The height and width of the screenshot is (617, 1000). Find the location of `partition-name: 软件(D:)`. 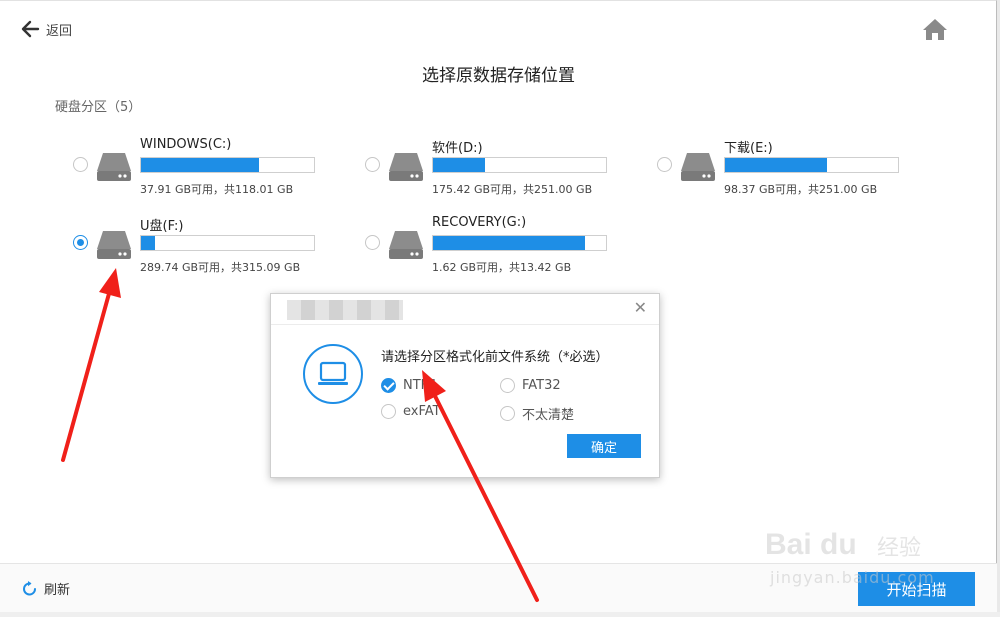

partition-name: 软件(D:) is located at coordinates (457, 148).